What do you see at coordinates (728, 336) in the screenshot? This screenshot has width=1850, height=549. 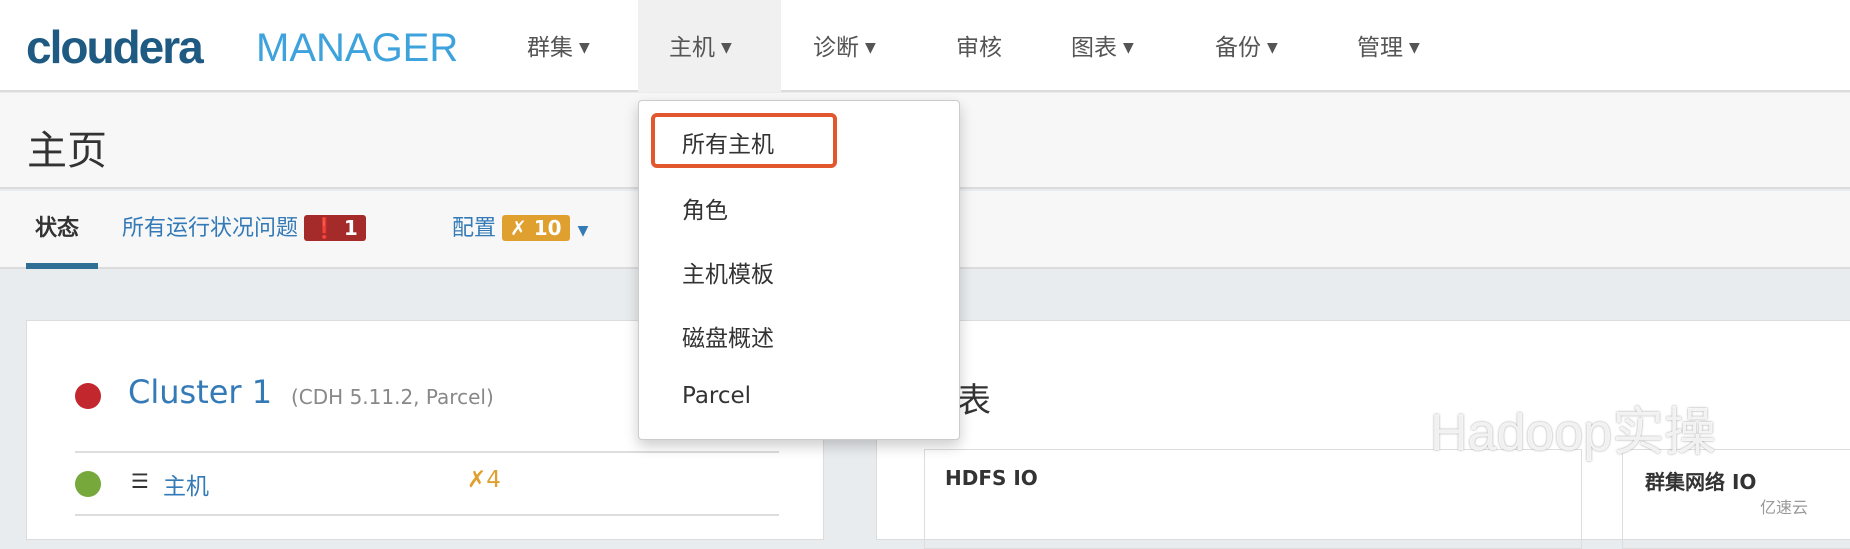 I see `menu-item-disk-overview: 磁盘概述` at bounding box center [728, 336].